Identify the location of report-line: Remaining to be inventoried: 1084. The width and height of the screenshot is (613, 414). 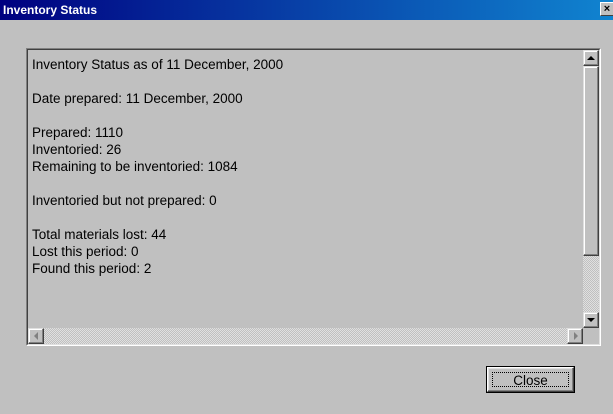
(135, 166).